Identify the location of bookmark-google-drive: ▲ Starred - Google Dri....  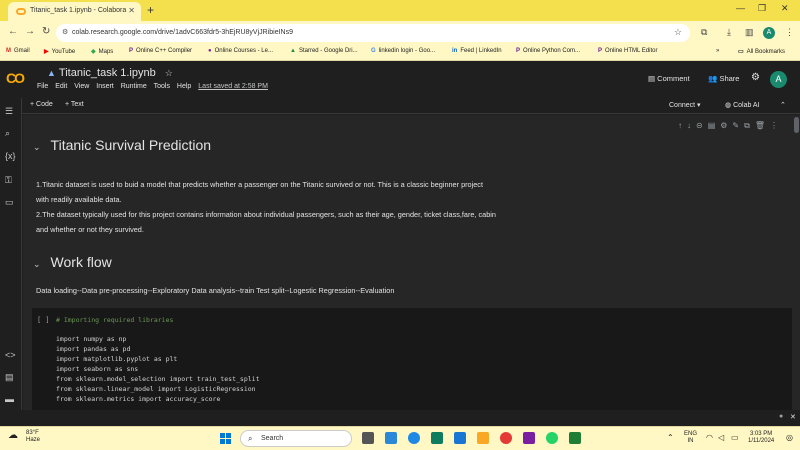
(324, 51).